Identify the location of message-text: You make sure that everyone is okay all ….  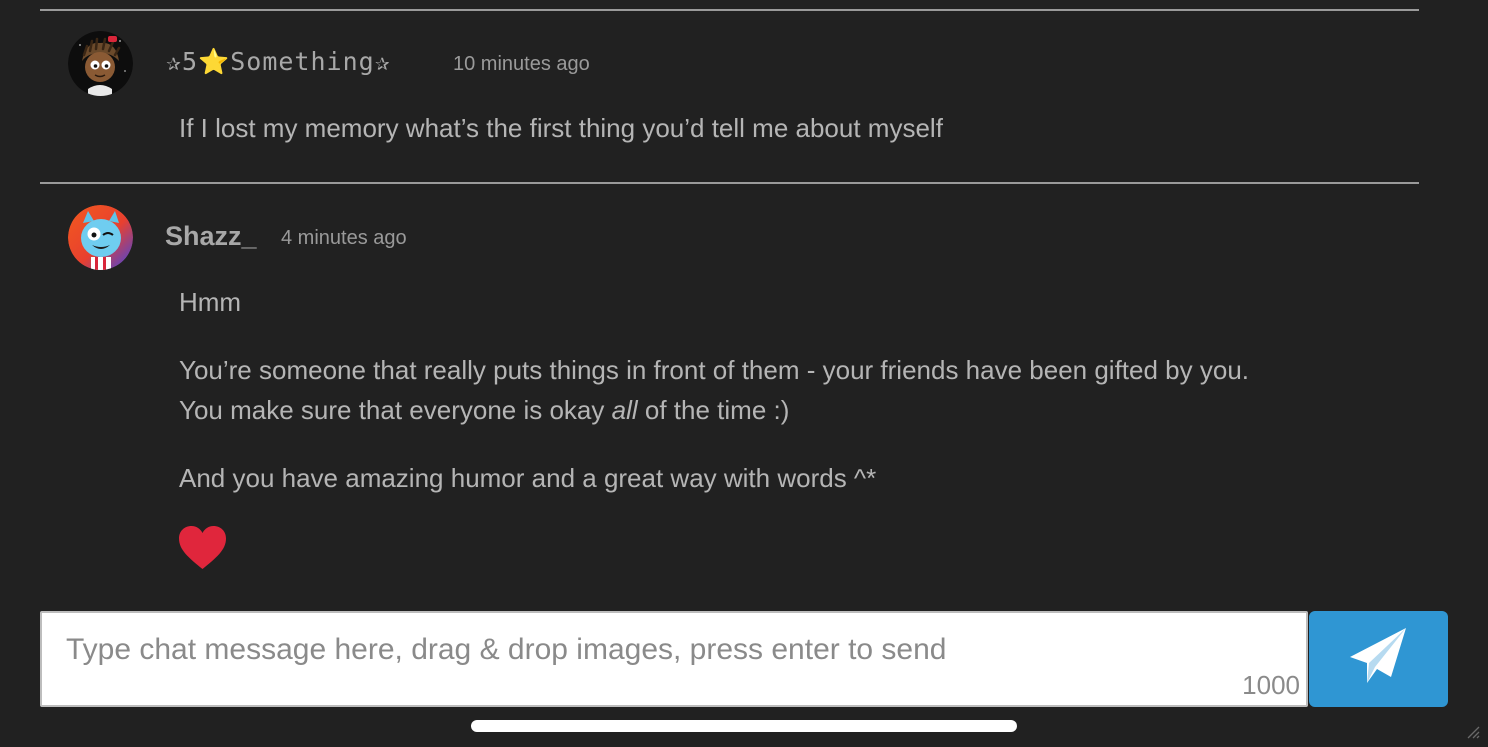
(484, 410).